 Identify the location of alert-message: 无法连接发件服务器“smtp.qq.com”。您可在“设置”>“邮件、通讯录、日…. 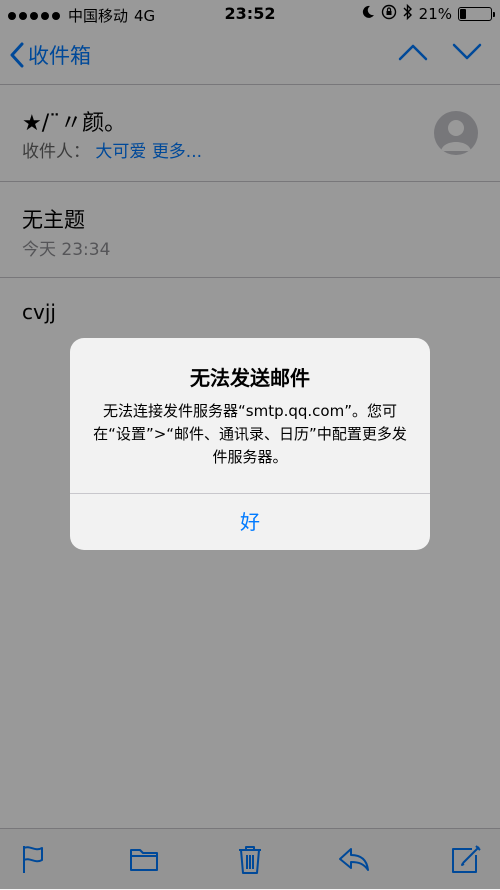
(250, 434).